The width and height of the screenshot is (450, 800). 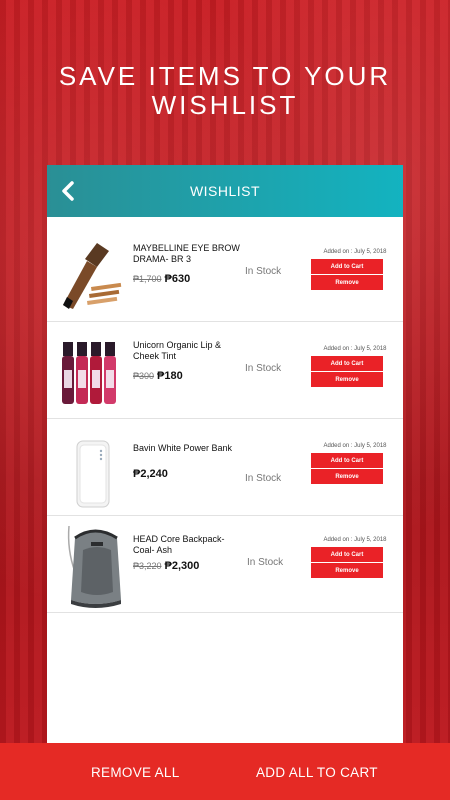 What do you see at coordinates (147, 566) in the screenshot?
I see `item-old-price: ₱3,220` at bounding box center [147, 566].